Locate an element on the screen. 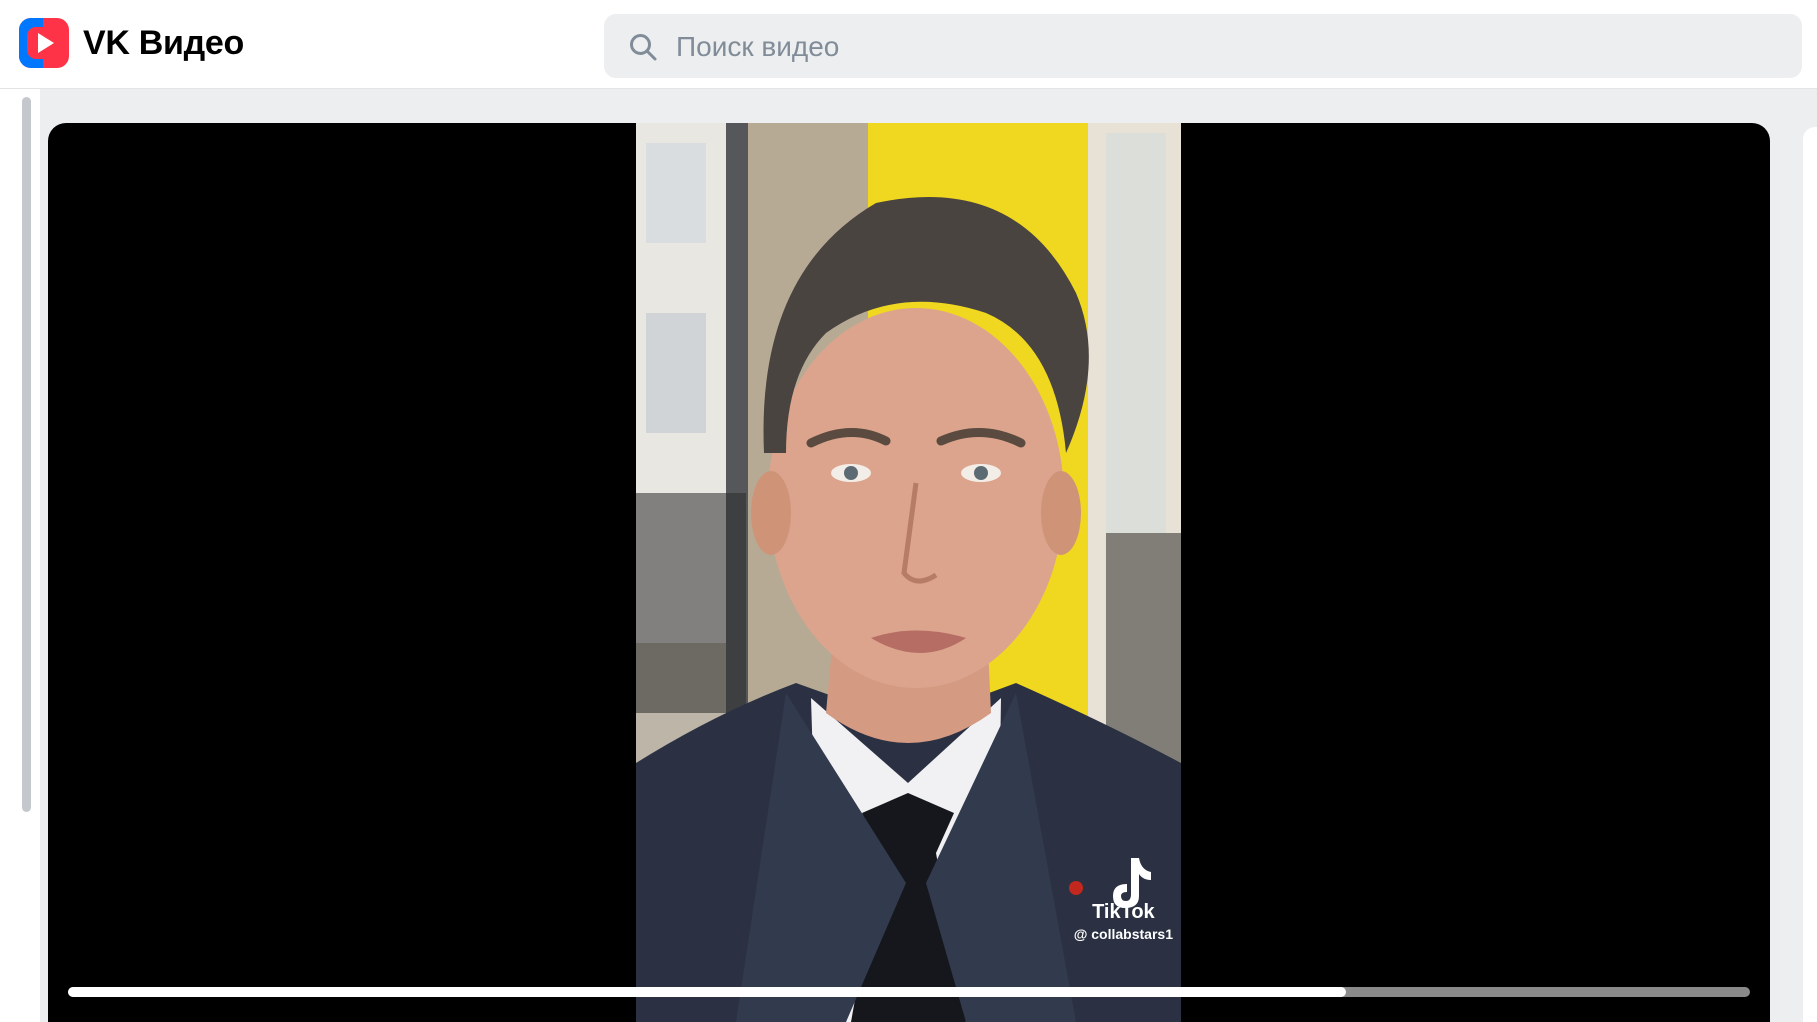  watermark-brand: TikTok is located at coordinates (1123, 912).